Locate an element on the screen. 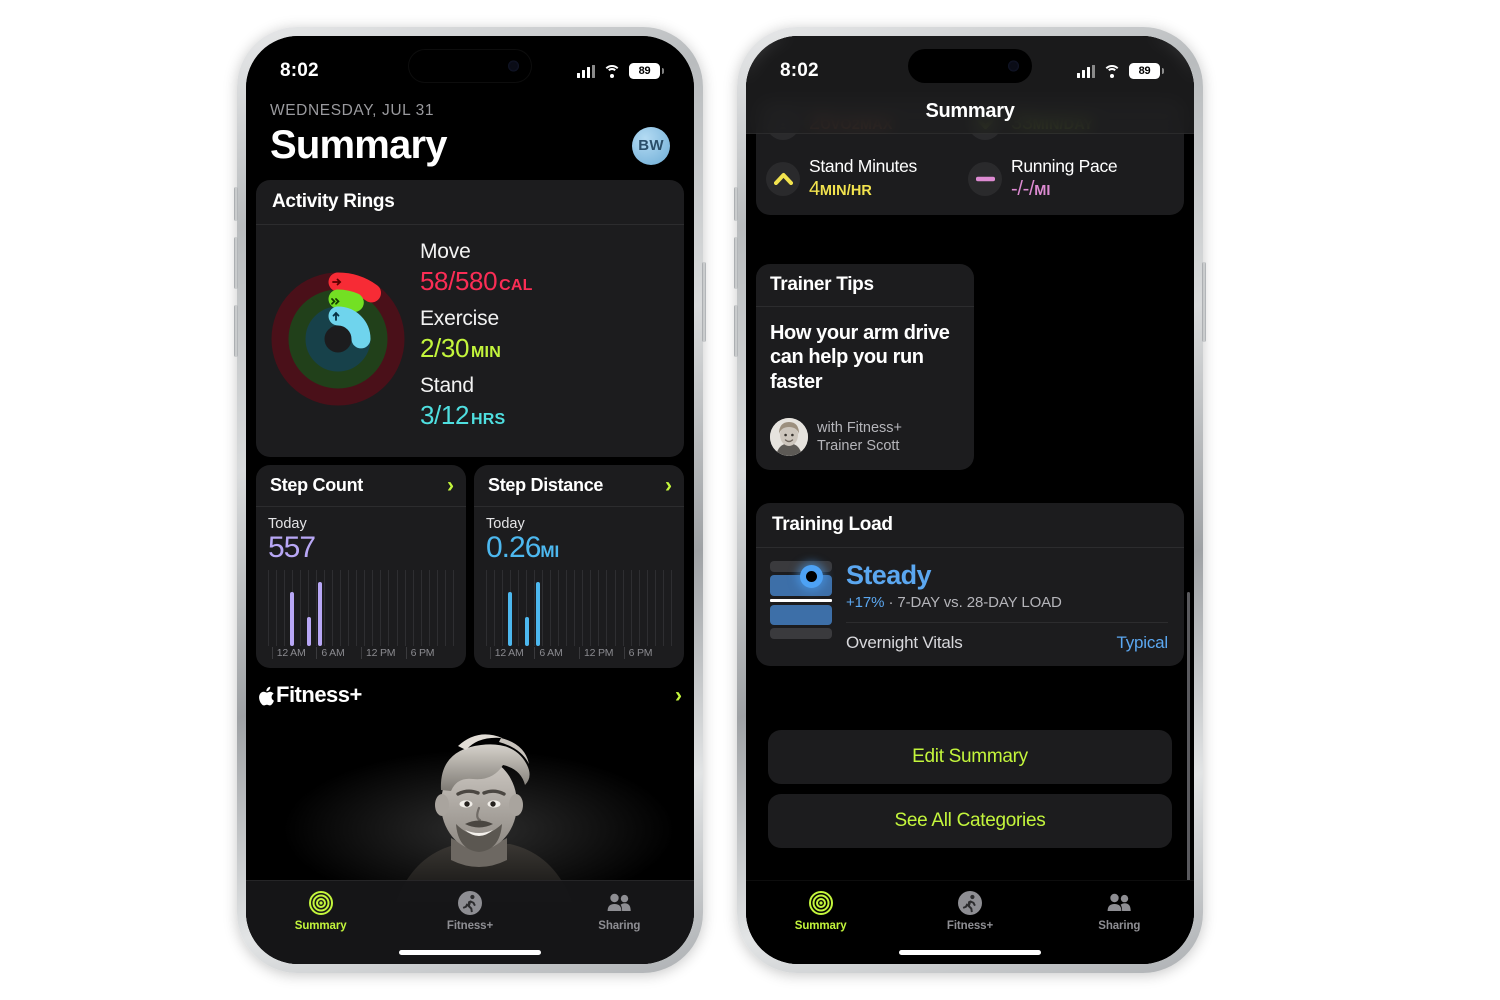  training-load-title: Training Load is located at coordinates (832, 524).